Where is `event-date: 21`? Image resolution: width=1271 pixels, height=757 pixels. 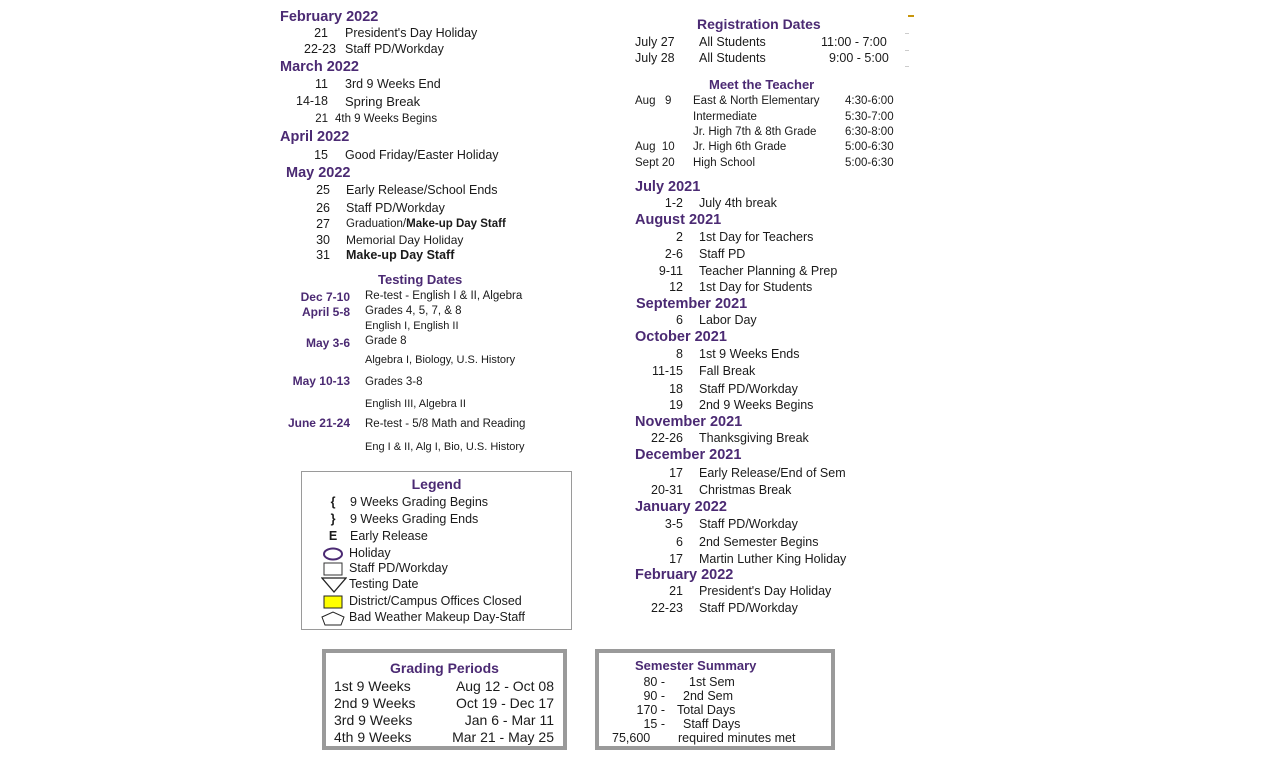
event-date: 21 is located at coordinates (676, 591).